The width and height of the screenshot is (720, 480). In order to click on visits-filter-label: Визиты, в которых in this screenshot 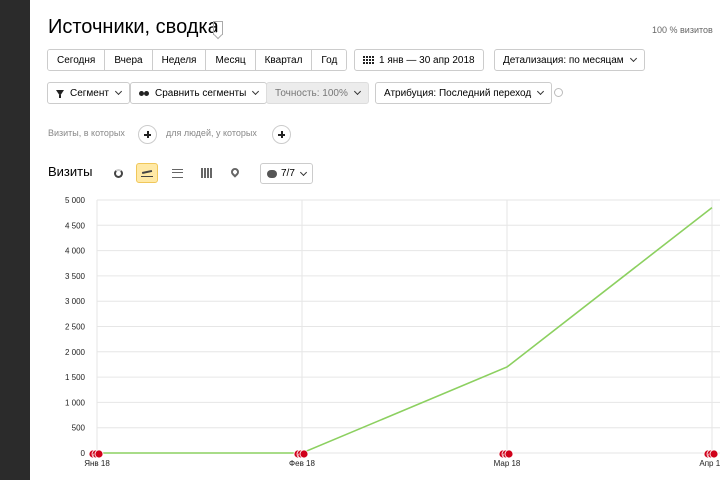, I will do `click(86, 133)`.